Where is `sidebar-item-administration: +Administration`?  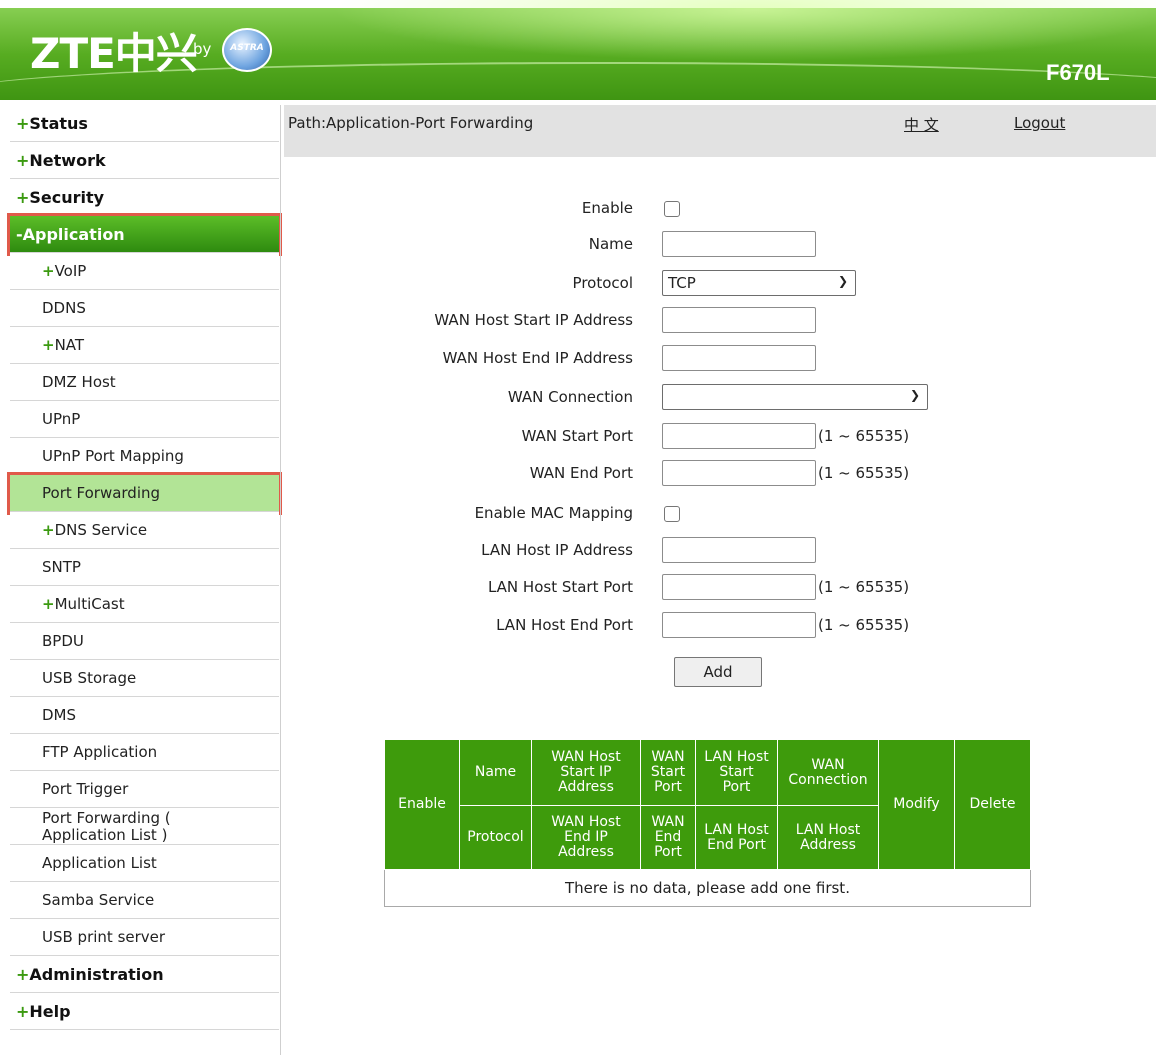 sidebar-item-administration: +Administration is located at coordinates (144, 974).